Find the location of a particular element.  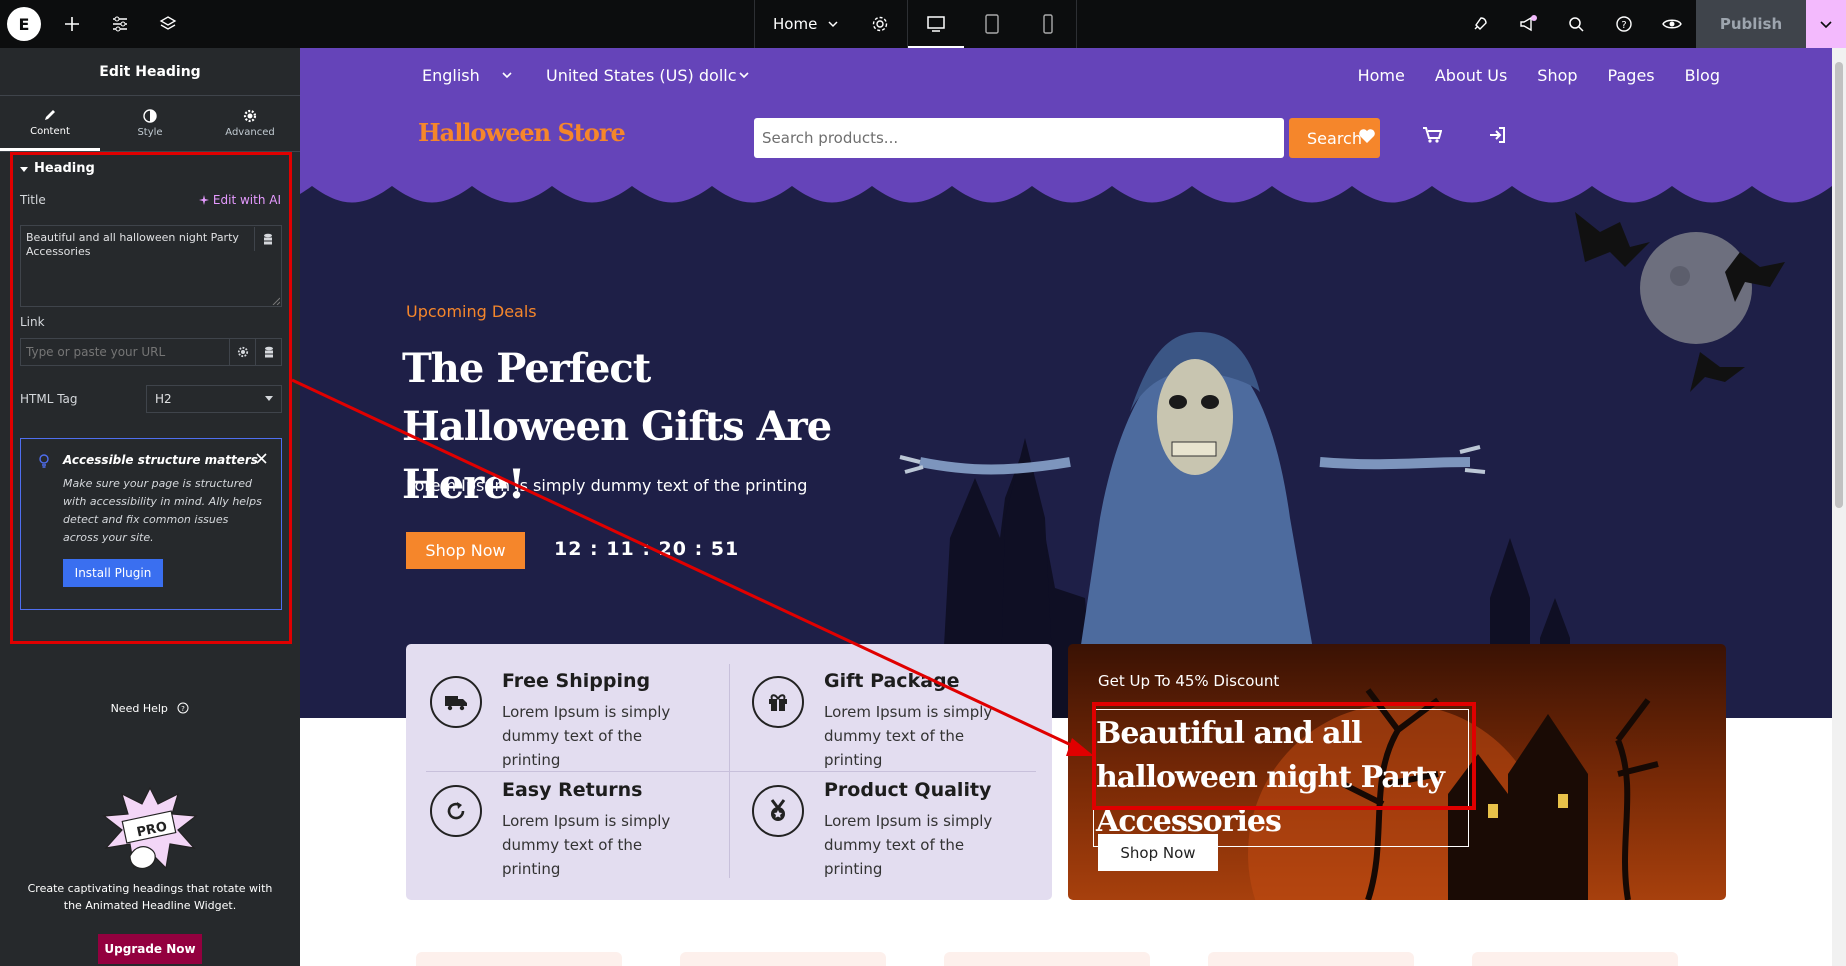

preview-scrollbar is located at coordinates (1839, 507).